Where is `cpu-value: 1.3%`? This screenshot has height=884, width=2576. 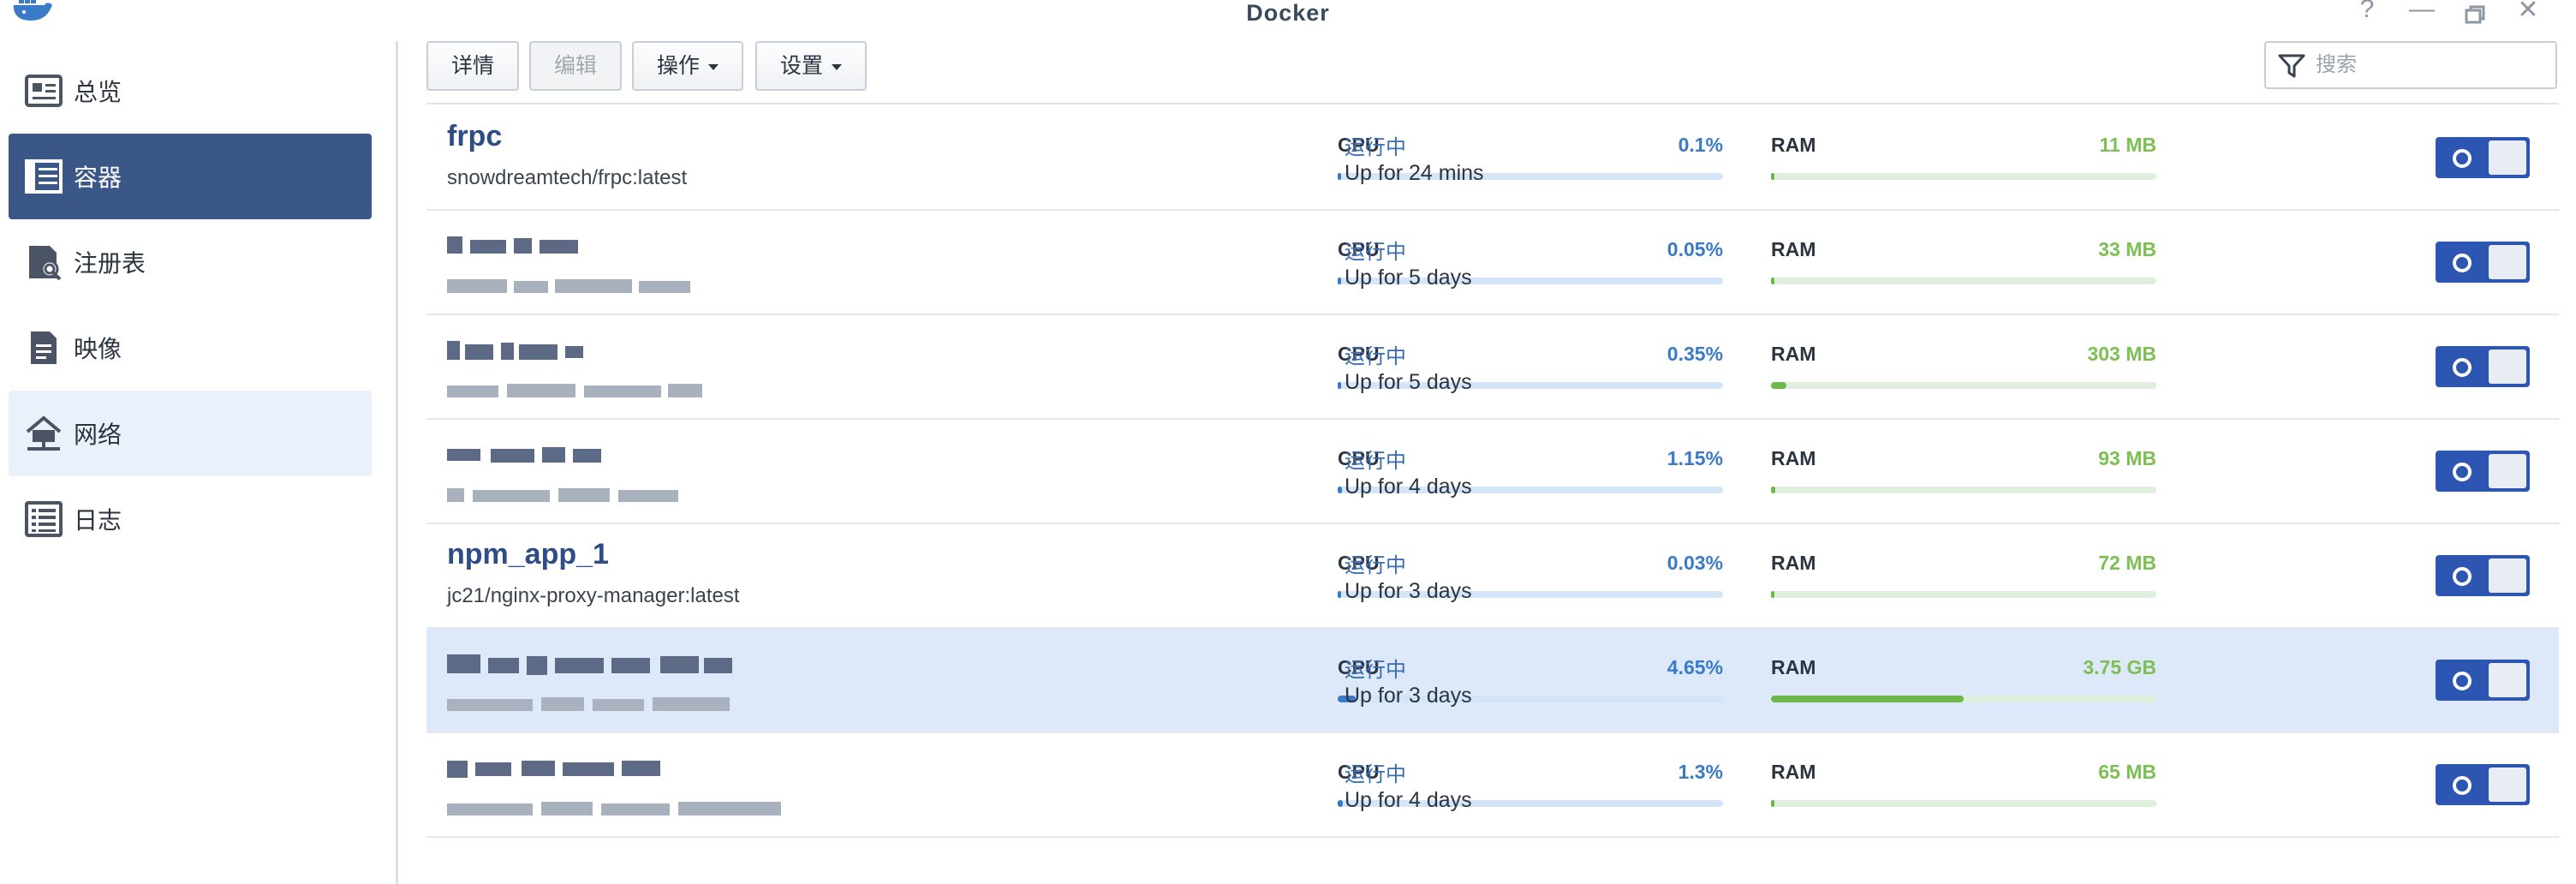 cpu-value: 1.3% is located at coordinates (1701, 772).